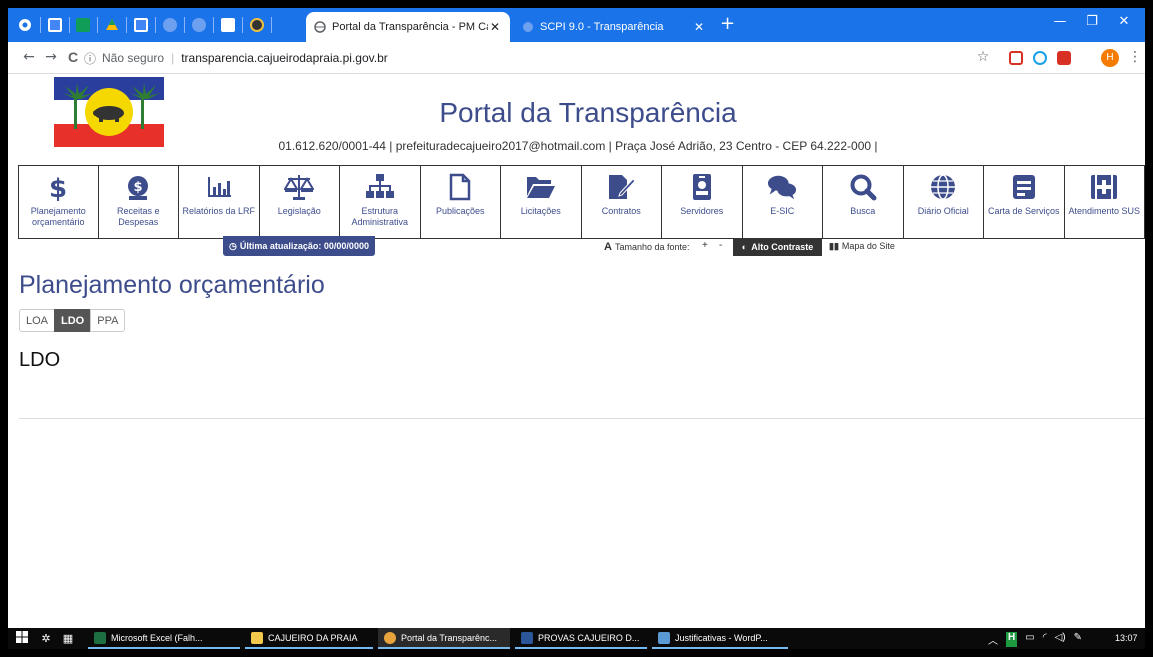 The height and width of the screenshot is (657, 1153). What do you see at coordinates (46, 638) in the screenshot?
I see `settings-gear-icon: ✲` at bounding box center [46, 638].